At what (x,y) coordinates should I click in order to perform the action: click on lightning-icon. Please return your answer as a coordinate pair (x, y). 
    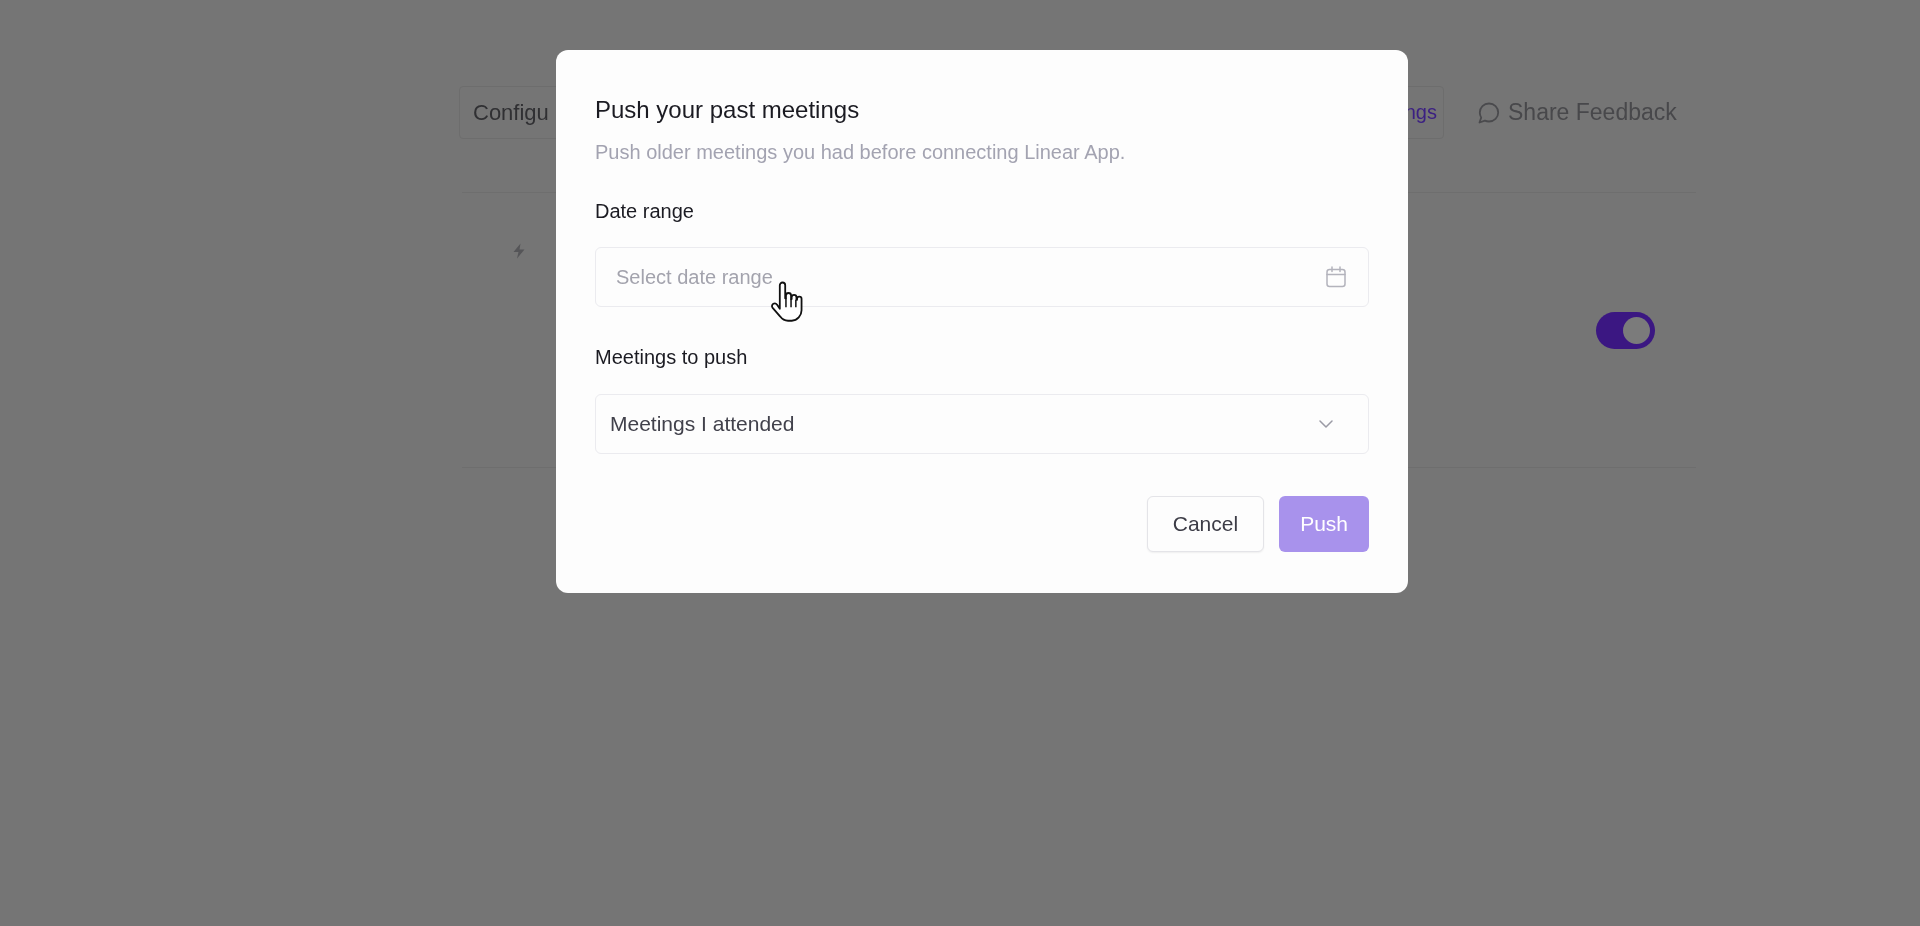
    Looking at the image, I should click on (519, 251).